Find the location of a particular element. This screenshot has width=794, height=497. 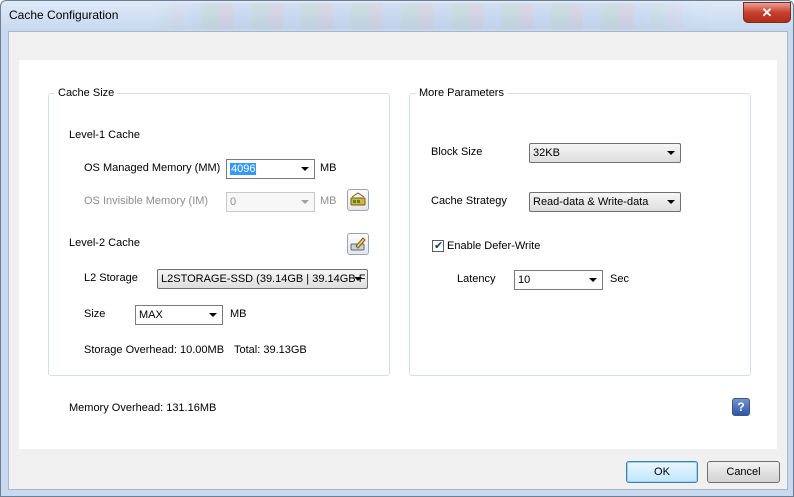

os-invisible-combo: 0 is located at coordinates (270, 202).